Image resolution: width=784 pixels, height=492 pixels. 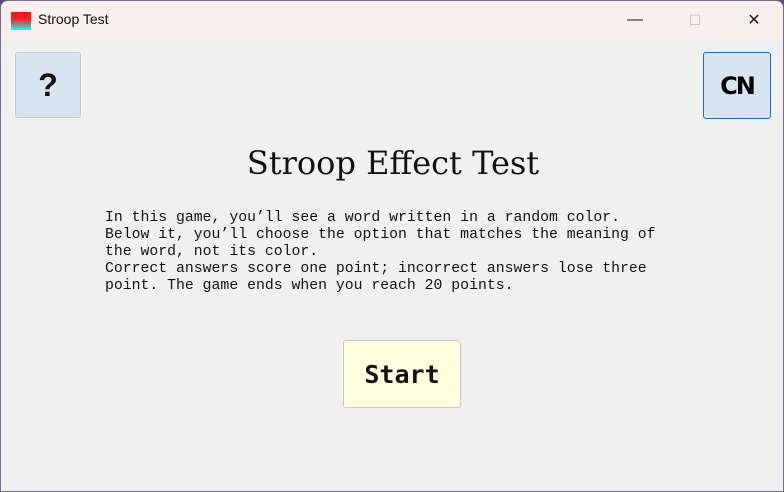 I want to click on start-button: Start, so click(x=402, y=374).